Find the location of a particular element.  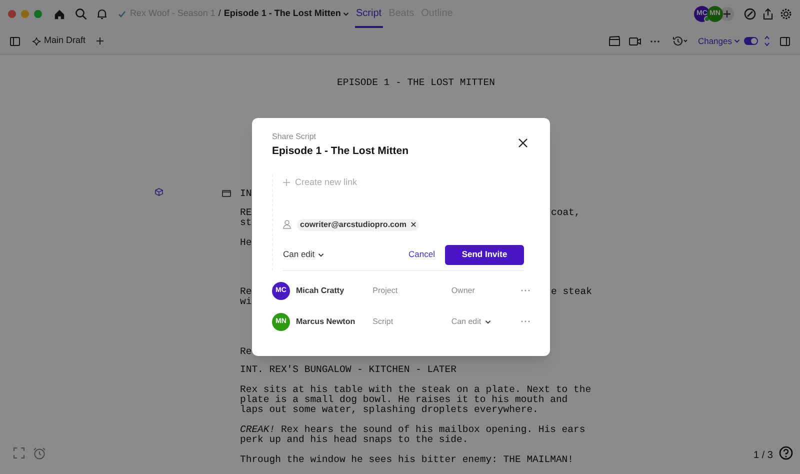

home-icon is located at coordinates (59, 14).